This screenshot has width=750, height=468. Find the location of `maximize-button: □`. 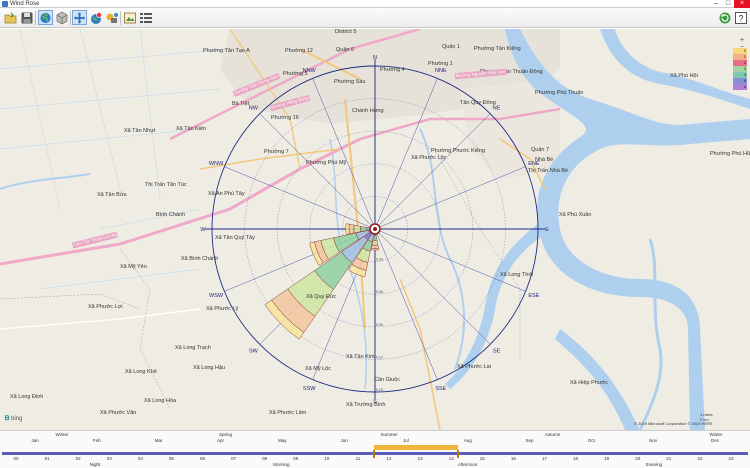

maximize-button: □ is located at coordinates (728, 4).